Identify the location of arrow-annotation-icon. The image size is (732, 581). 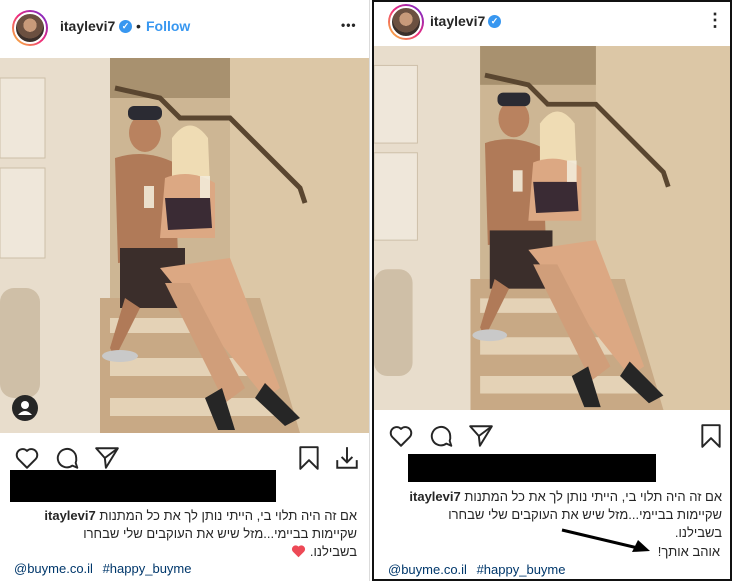
(605, 540).